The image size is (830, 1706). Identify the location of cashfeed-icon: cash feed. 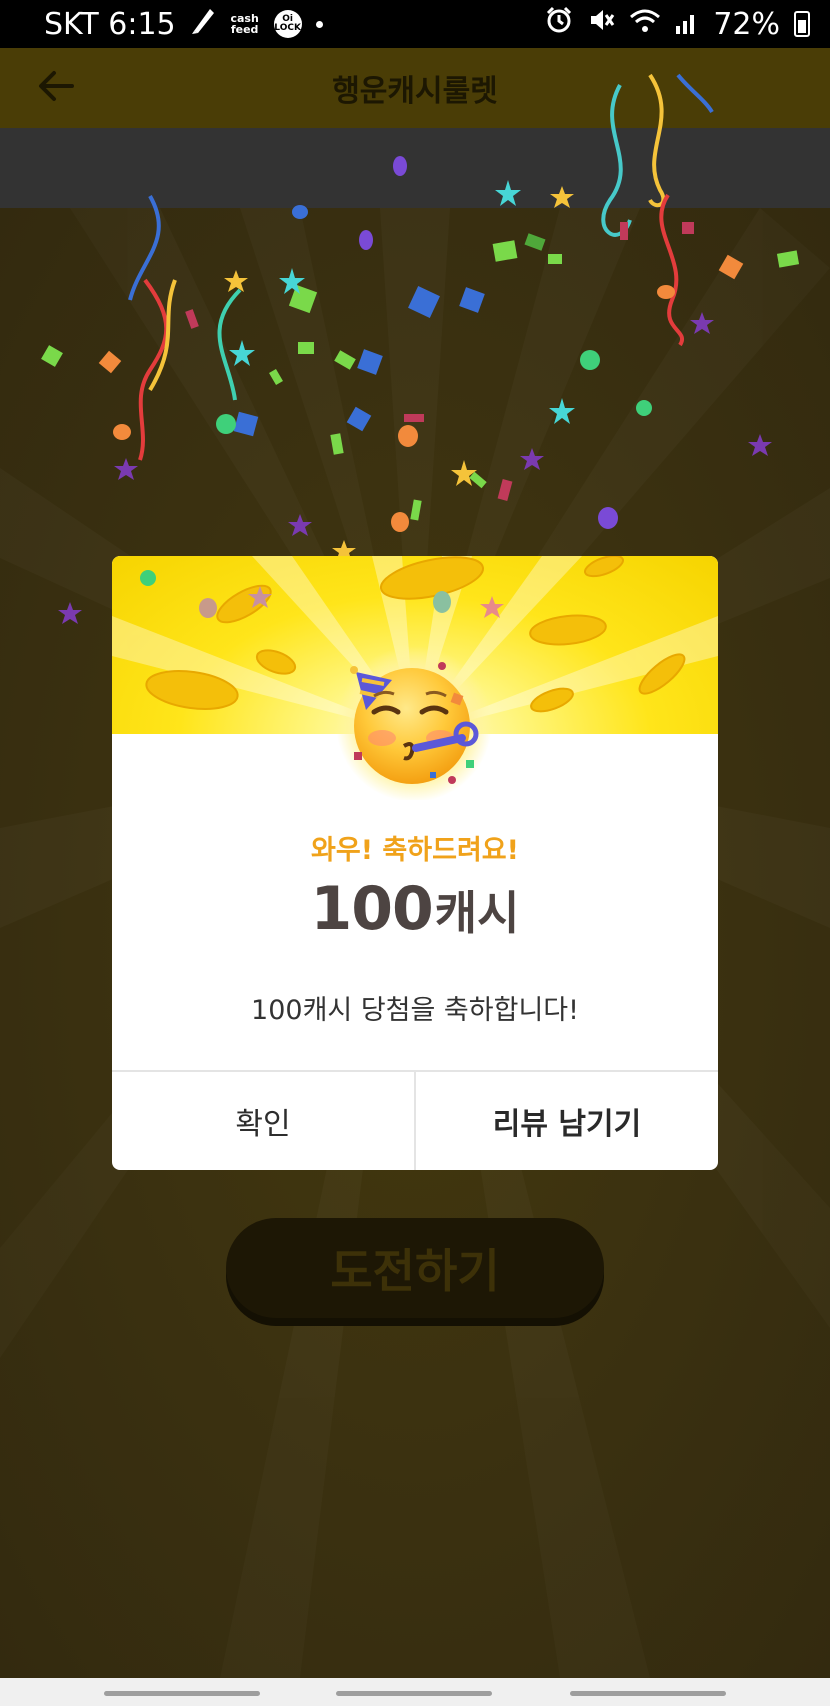
(244, 24).